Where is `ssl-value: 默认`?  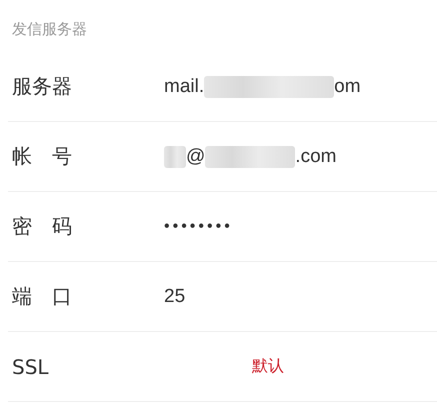
ssl-value: 默认 is located at coordinates (268, 366).